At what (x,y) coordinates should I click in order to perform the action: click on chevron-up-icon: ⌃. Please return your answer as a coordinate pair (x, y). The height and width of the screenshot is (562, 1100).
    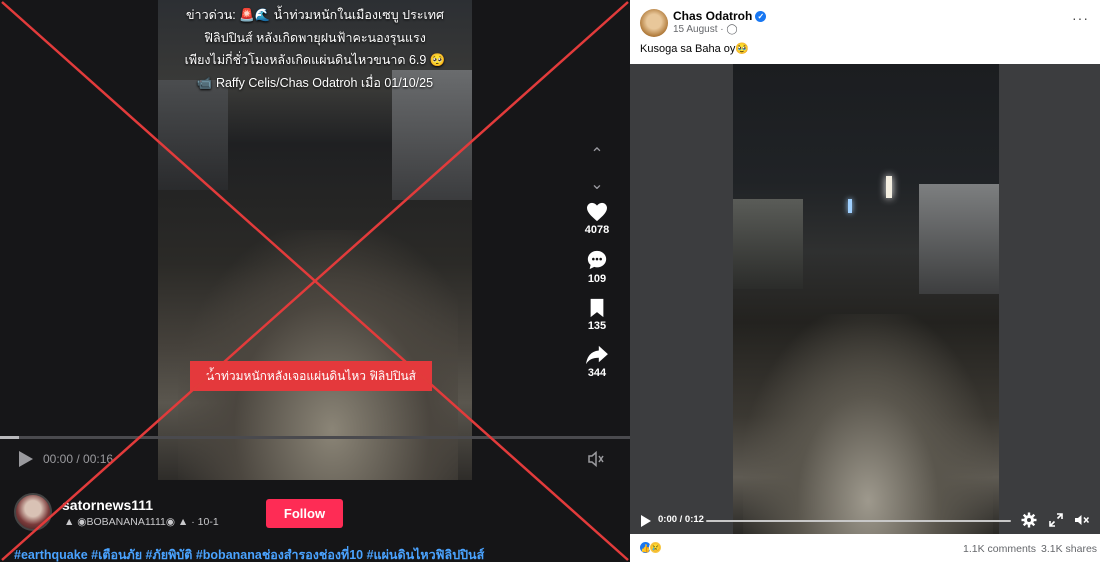
    Looking at the image, I should click on (597, 155).